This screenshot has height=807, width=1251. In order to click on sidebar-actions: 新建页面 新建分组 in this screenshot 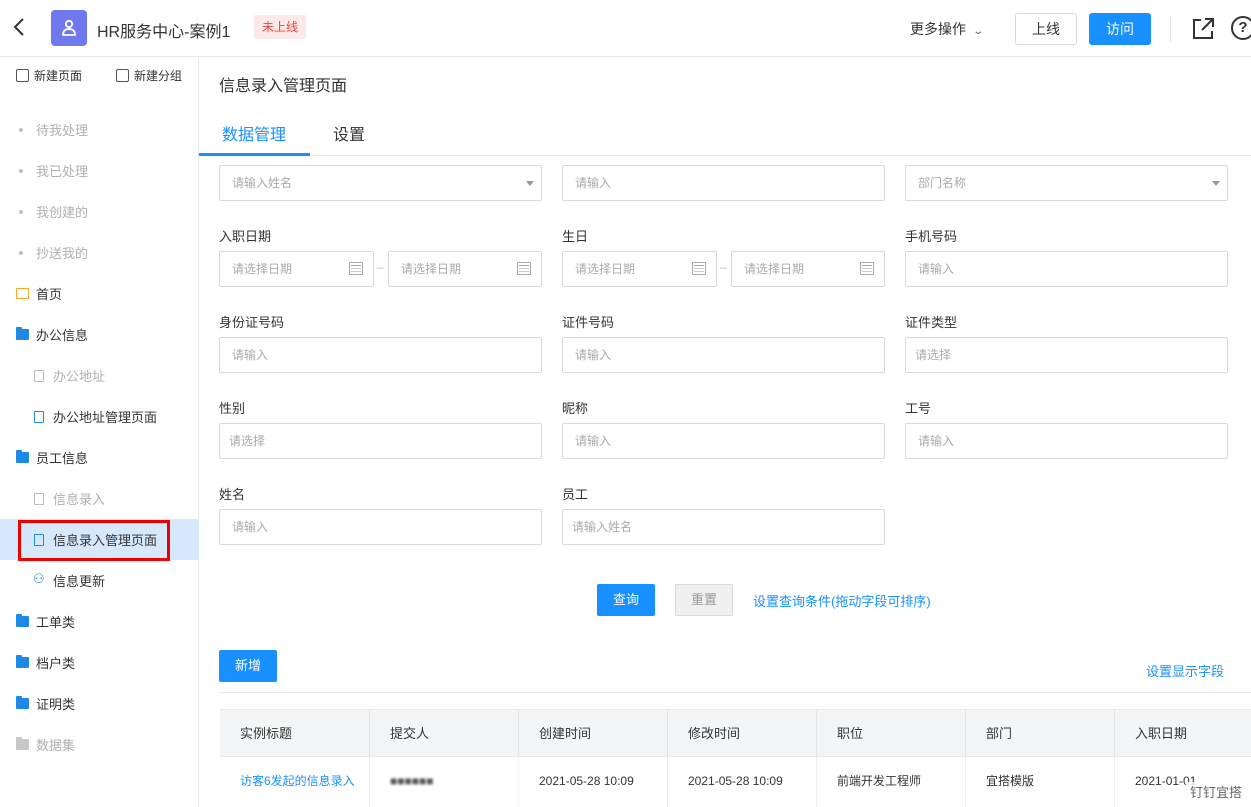, I will do `click(99, 77)`.